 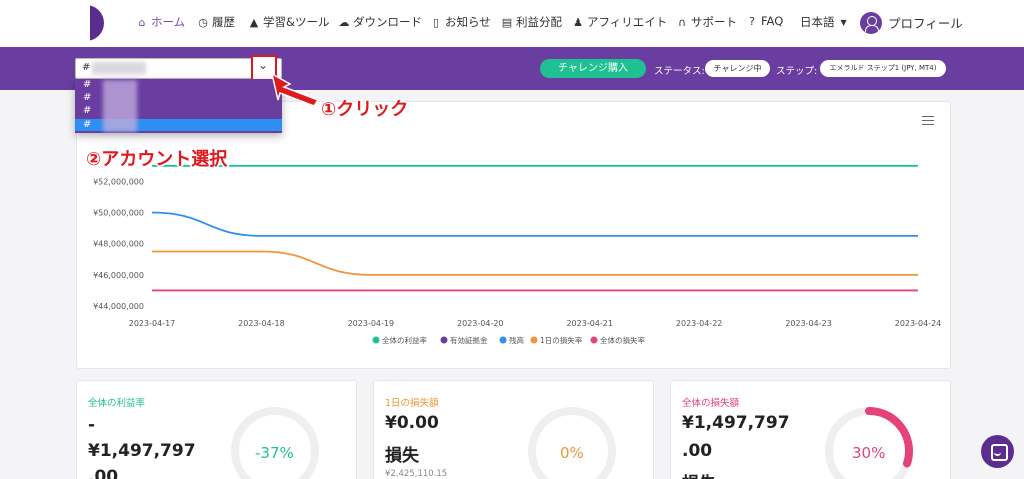 I want to click on step-badge: エメラルド ステップ1 (JPY, MT4), so click(x=883, y=68).